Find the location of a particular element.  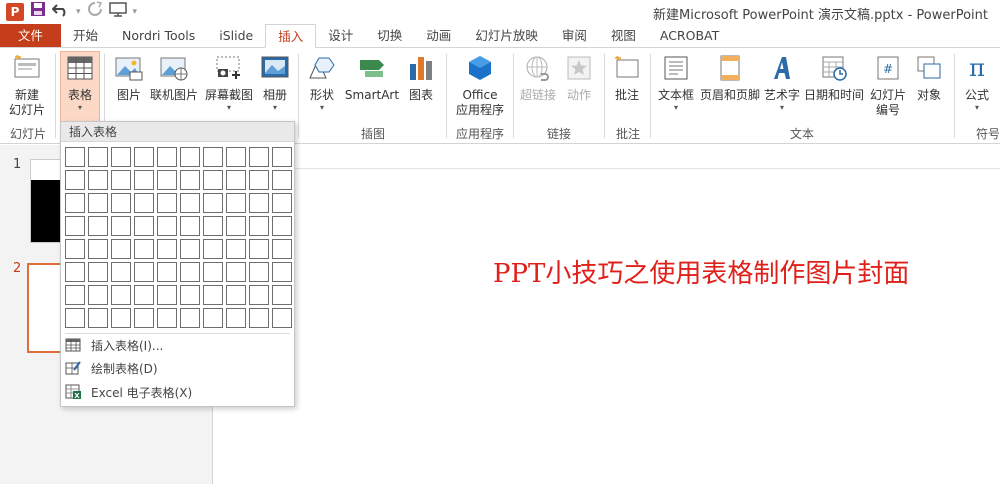

redo-icon is located at coordinates (95, 12).